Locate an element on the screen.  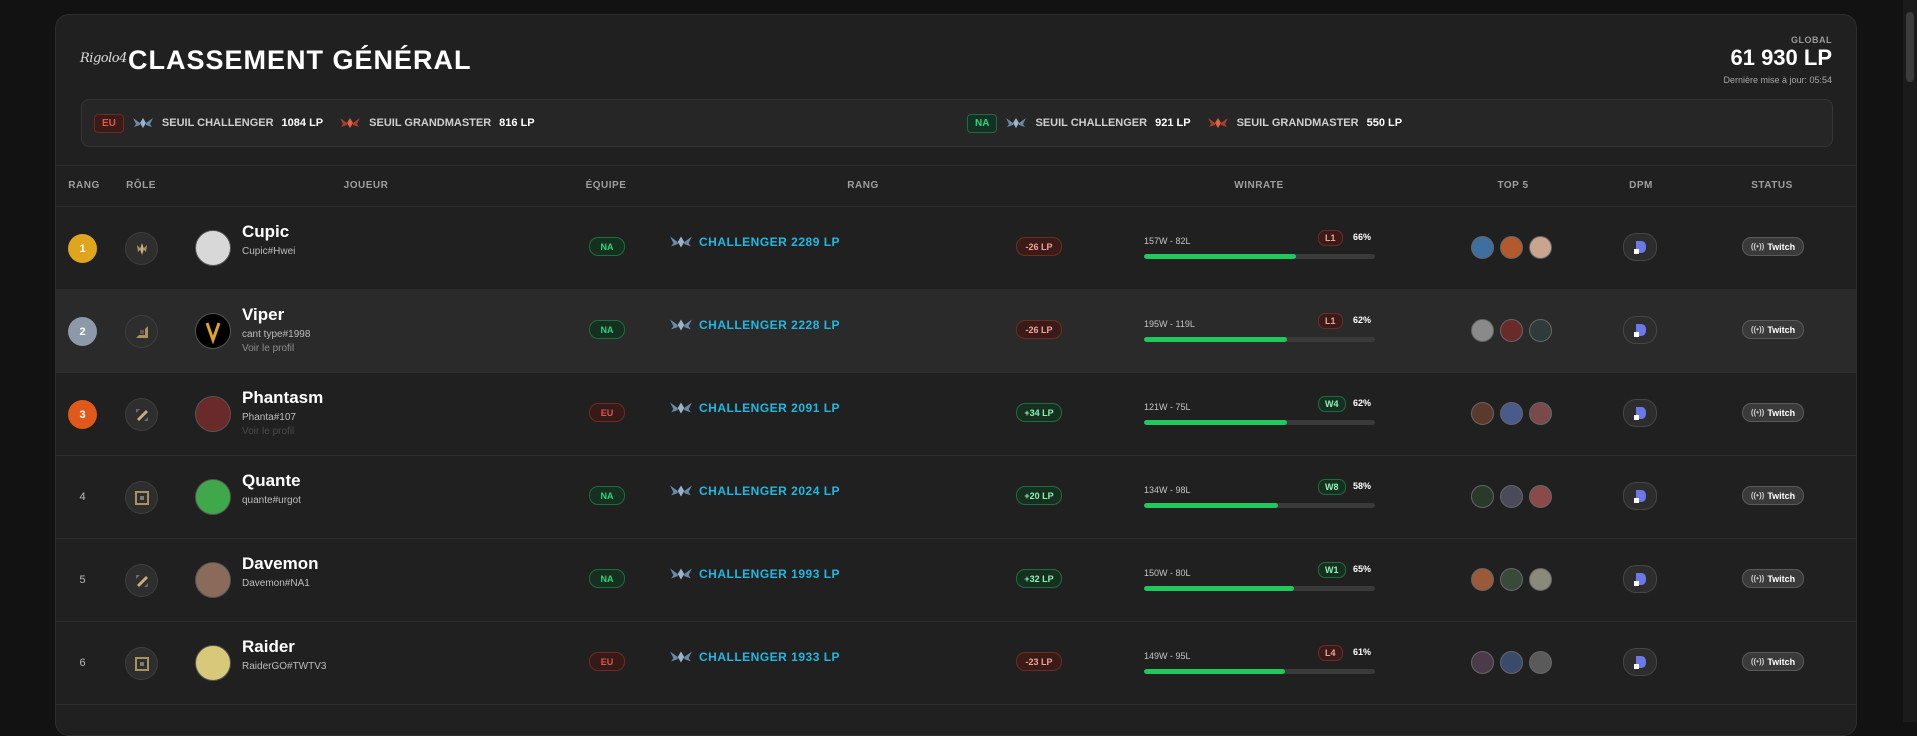
column-header-dpm: DPM is located at coordinates (1641, 185).